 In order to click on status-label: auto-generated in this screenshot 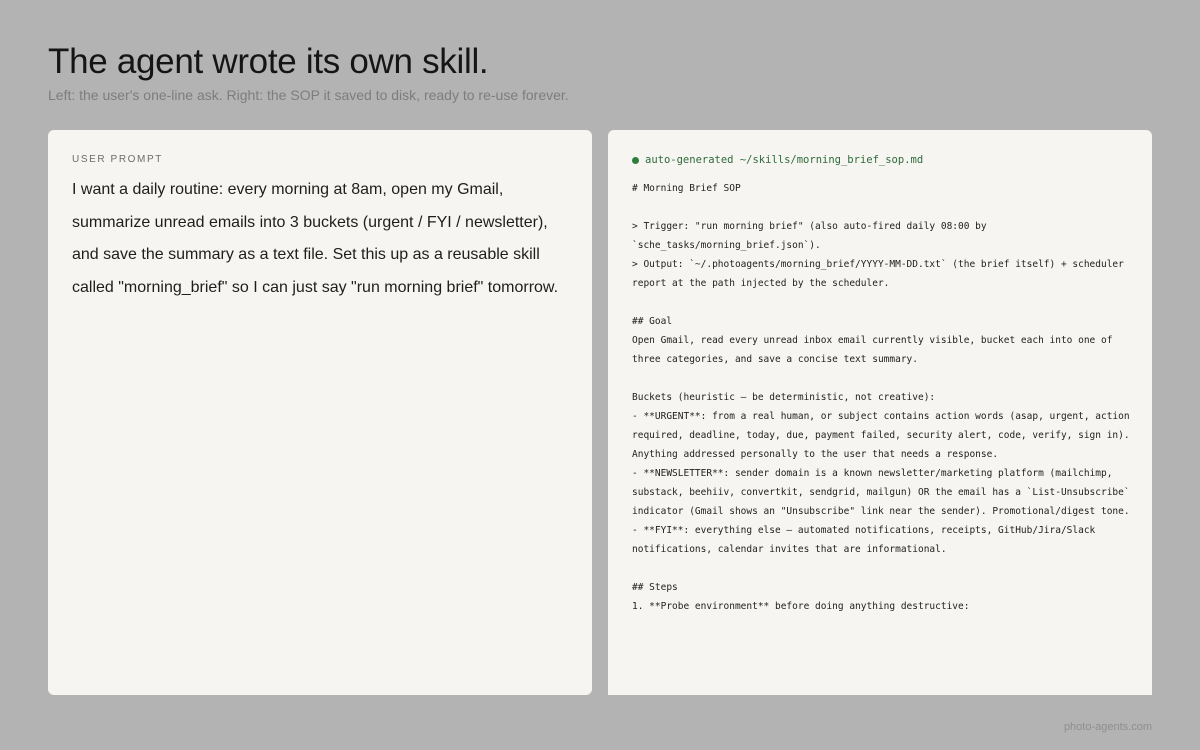, I will do `click(689, 160)`.